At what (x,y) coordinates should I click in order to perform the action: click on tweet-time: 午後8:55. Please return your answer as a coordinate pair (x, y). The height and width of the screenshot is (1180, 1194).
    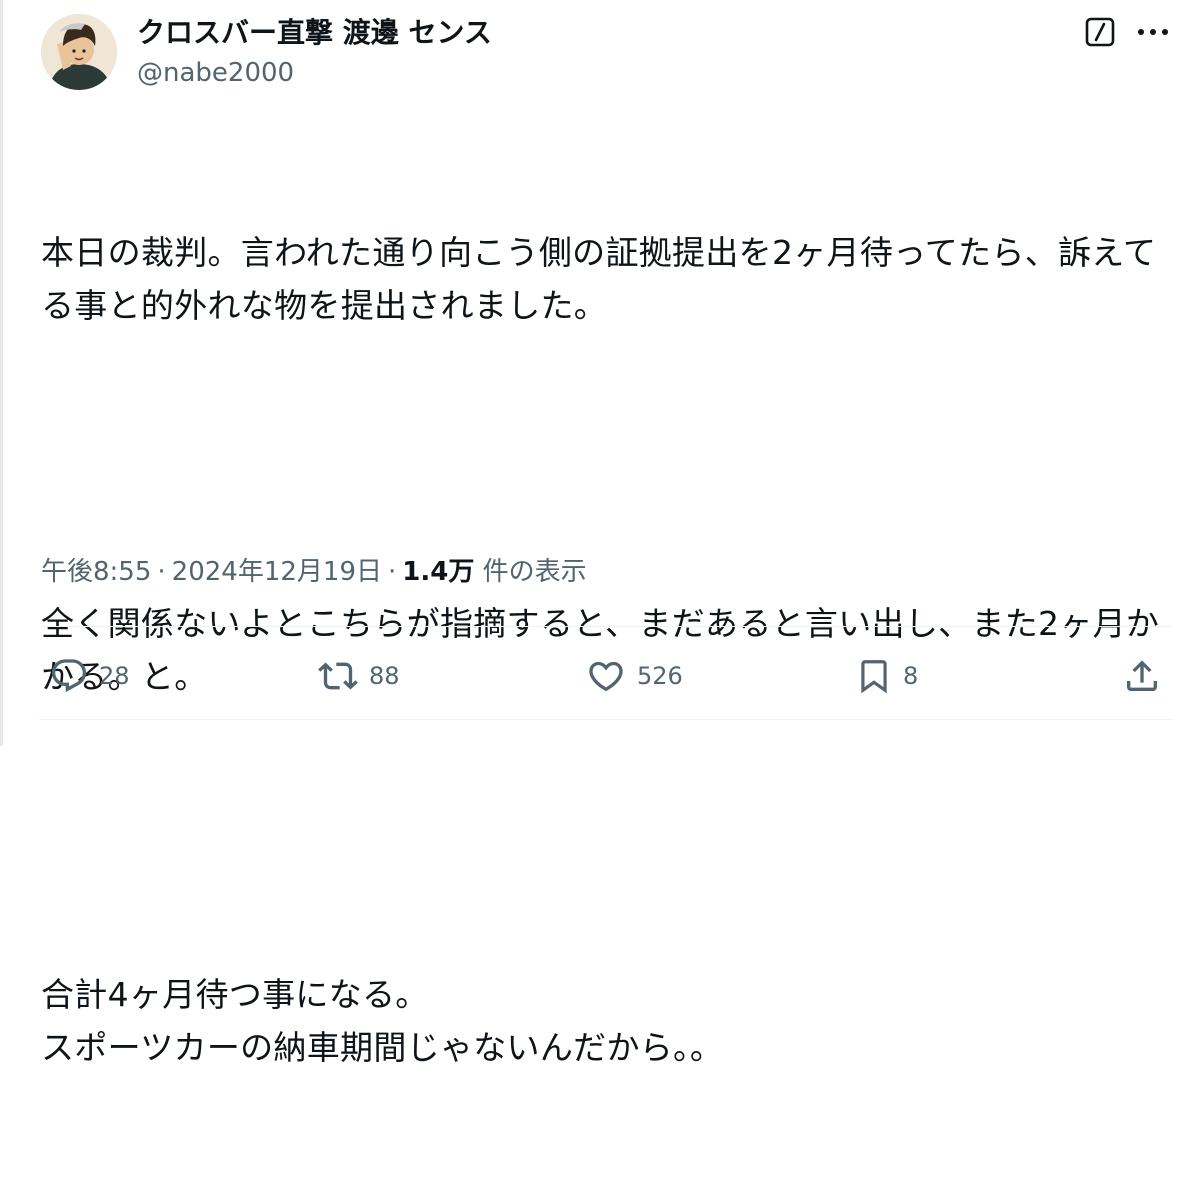
    Looking at the image, I should click on (96, 572).